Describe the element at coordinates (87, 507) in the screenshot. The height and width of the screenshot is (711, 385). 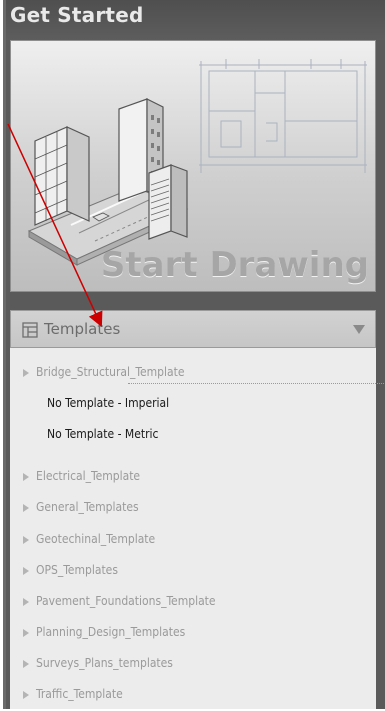
I see `folder-label: General_Templates` at that location.